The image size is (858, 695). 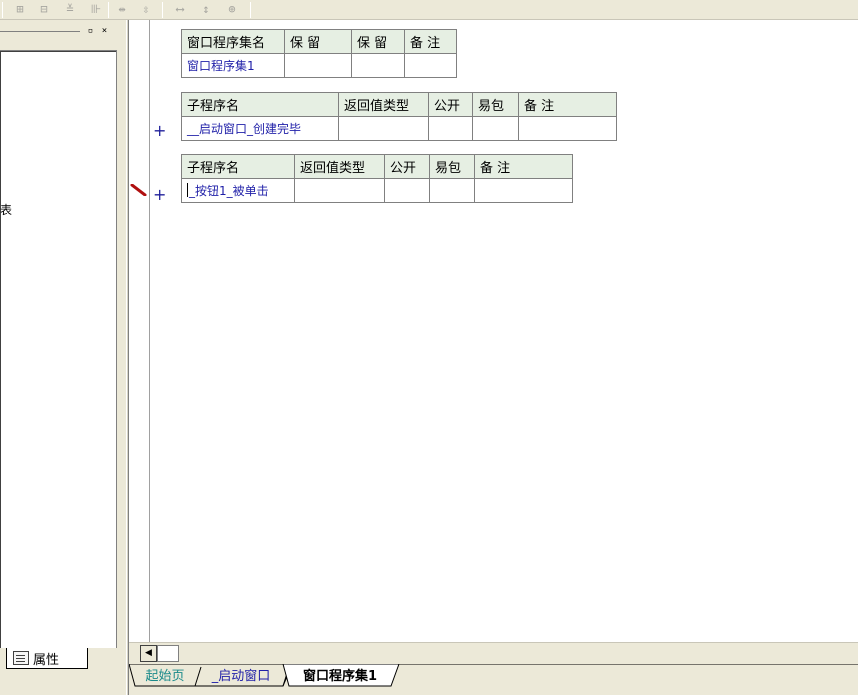 I want to click on space-horizontal-icon: ⇹, so click(x=122, y=9).